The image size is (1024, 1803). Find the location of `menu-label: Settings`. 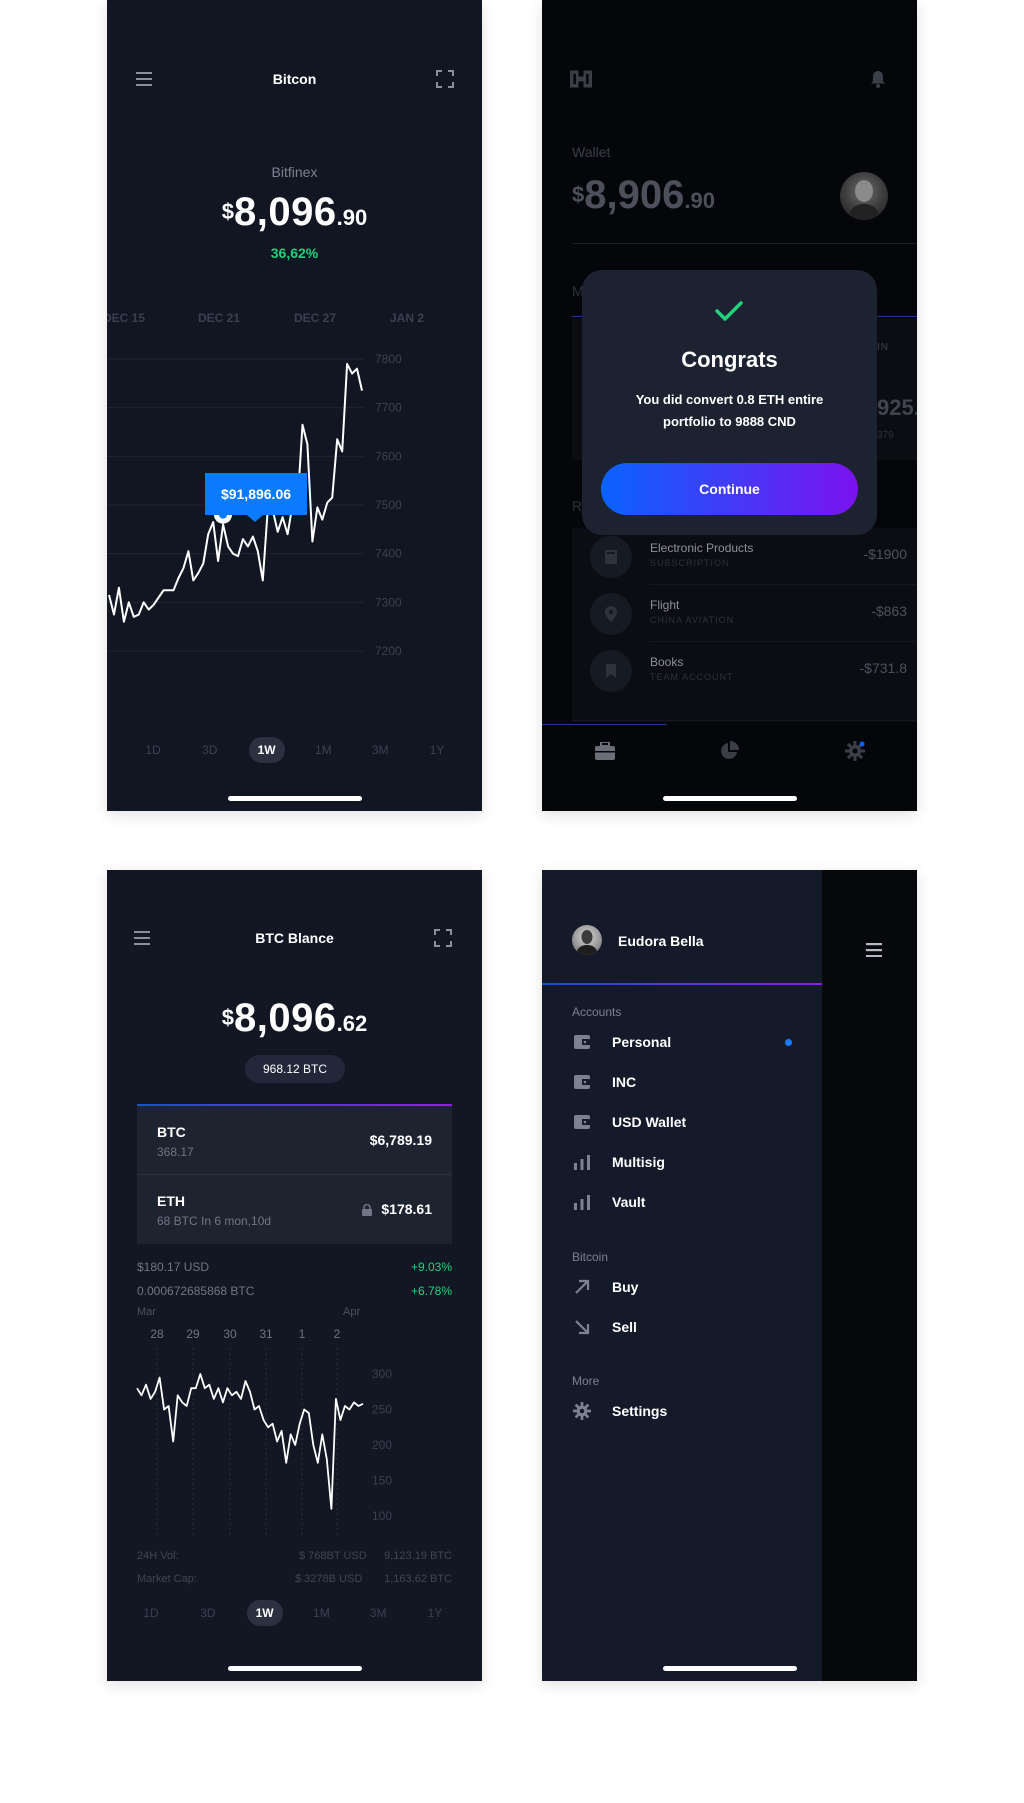

menu-label: Settings is located at coordinates (640, 1411).